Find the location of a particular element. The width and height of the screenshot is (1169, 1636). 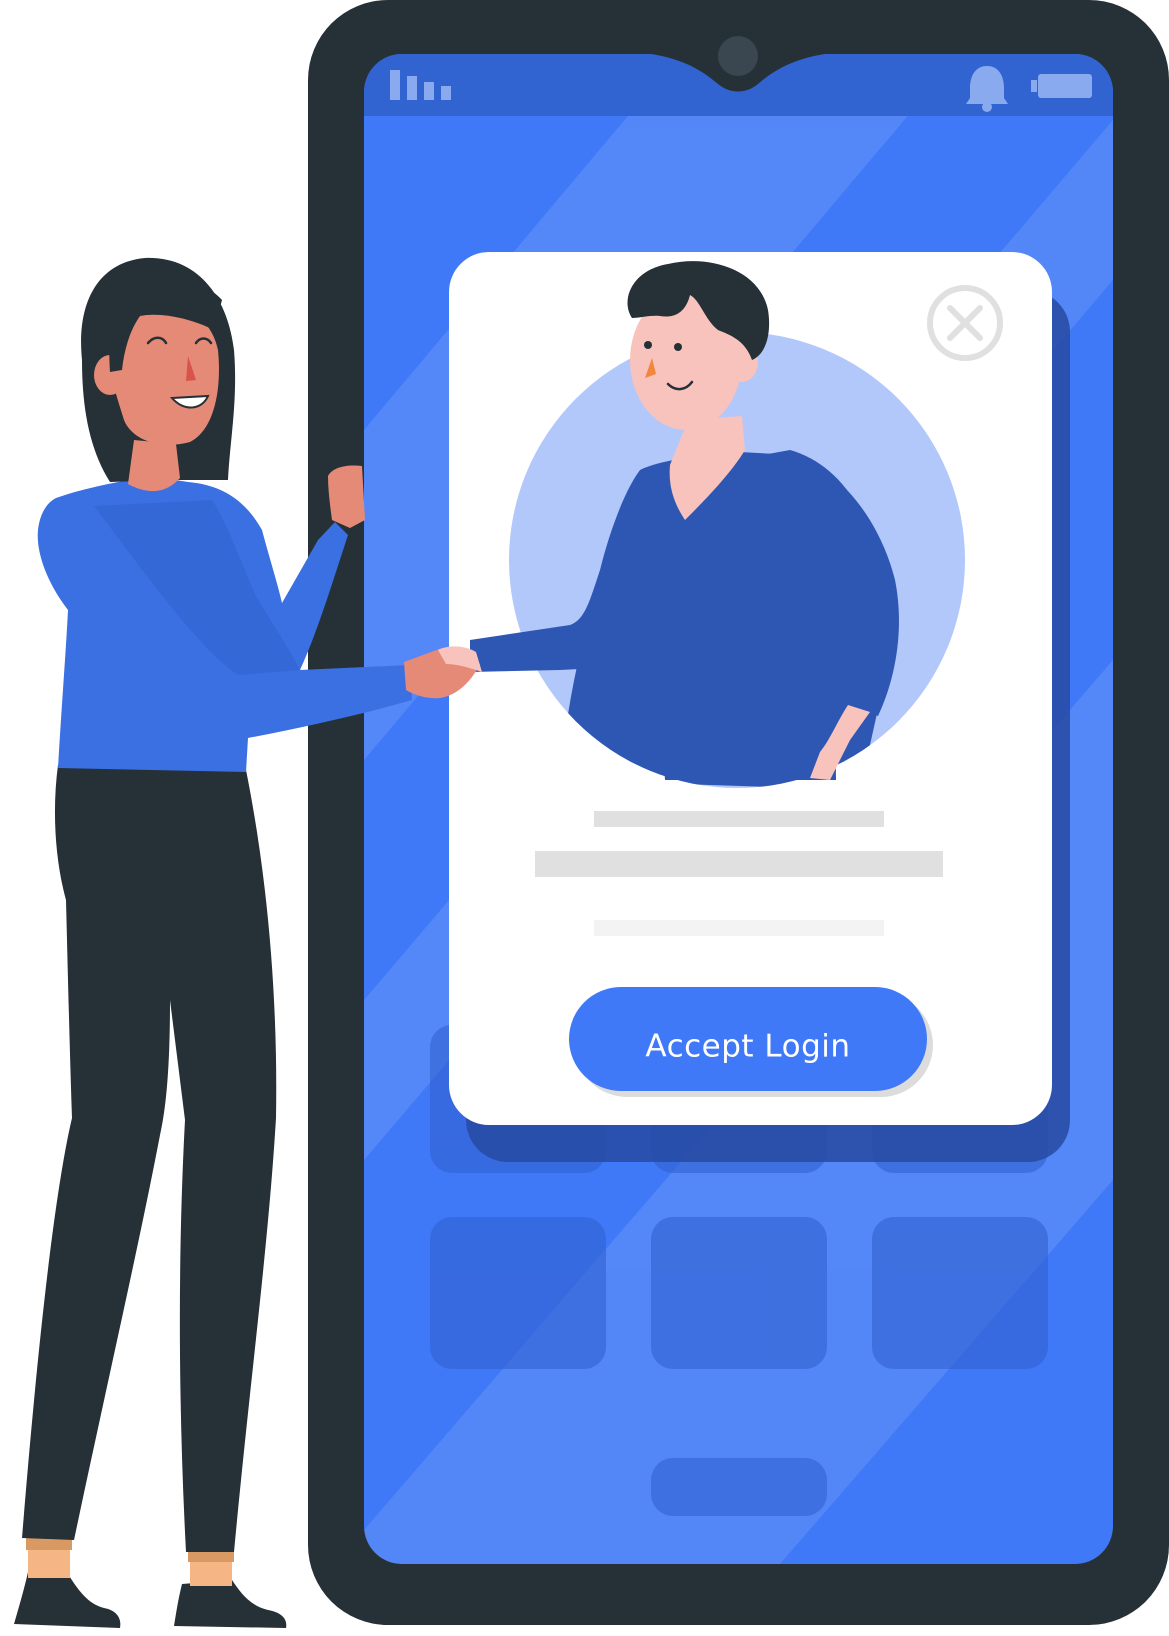

raised-hand is located at coordinates (346, 496).